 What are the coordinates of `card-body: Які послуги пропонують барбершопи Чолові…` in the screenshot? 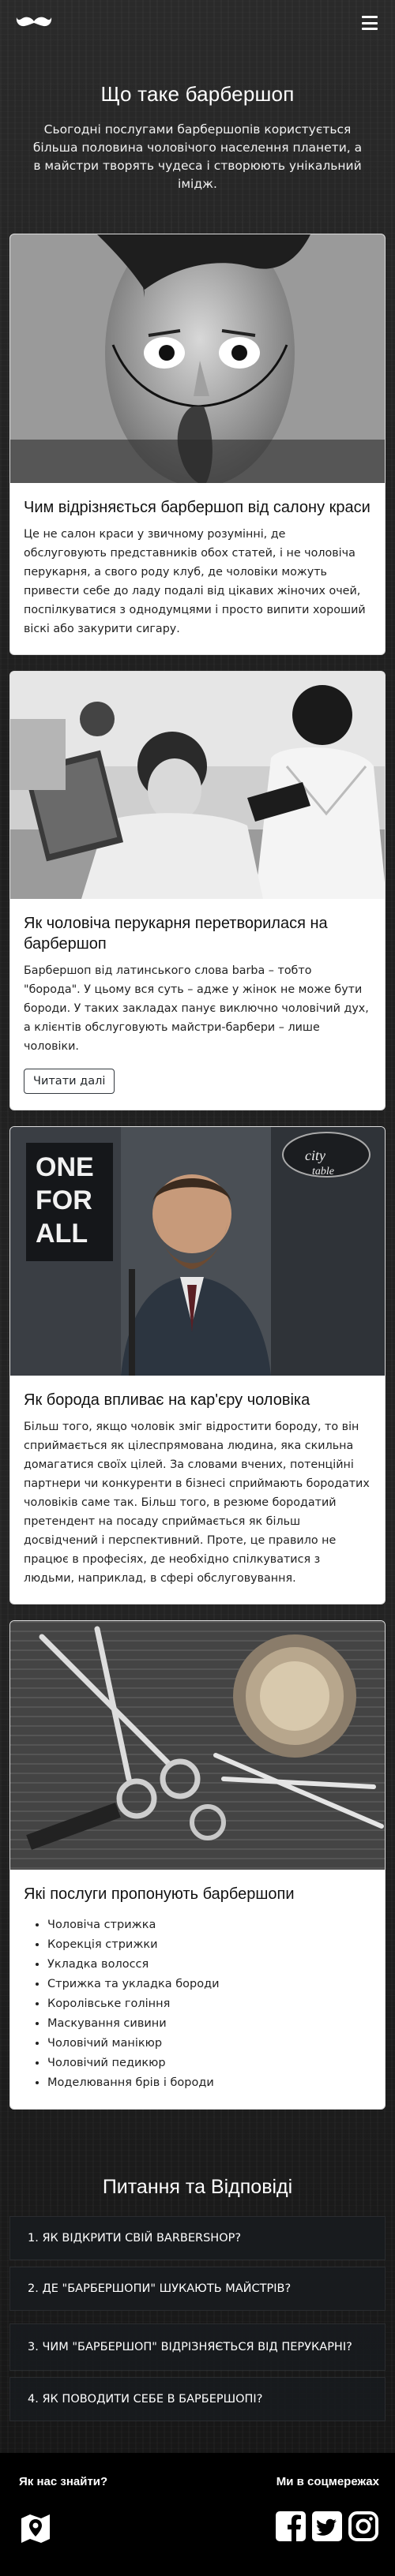 It's located at (198, 1989).